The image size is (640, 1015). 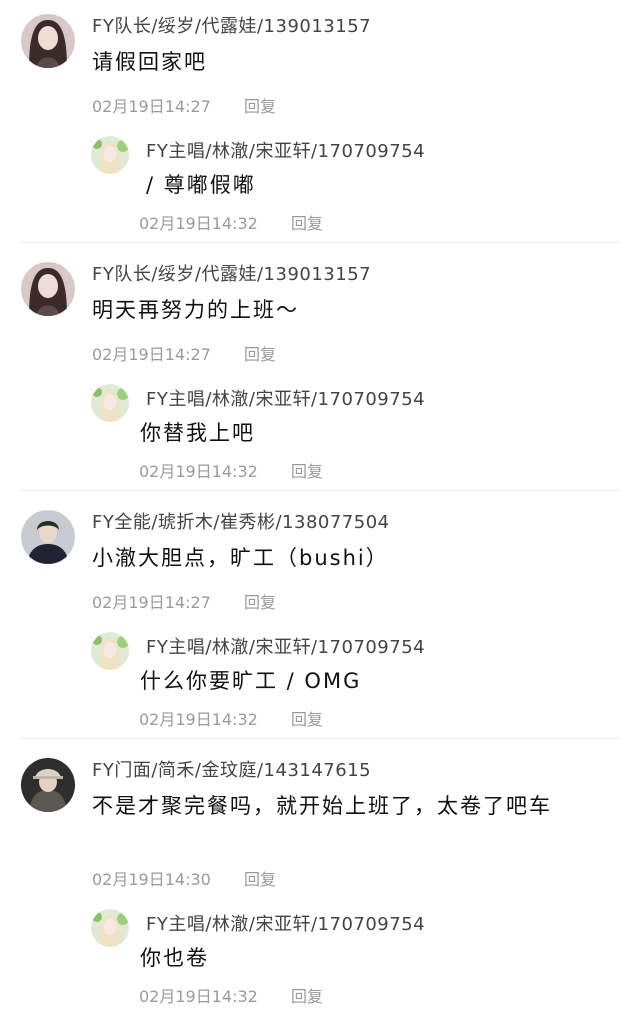 I want to click on comment-author: FY全能/琥折木/崔秀彬/138077504, so click(x=241, y=521).